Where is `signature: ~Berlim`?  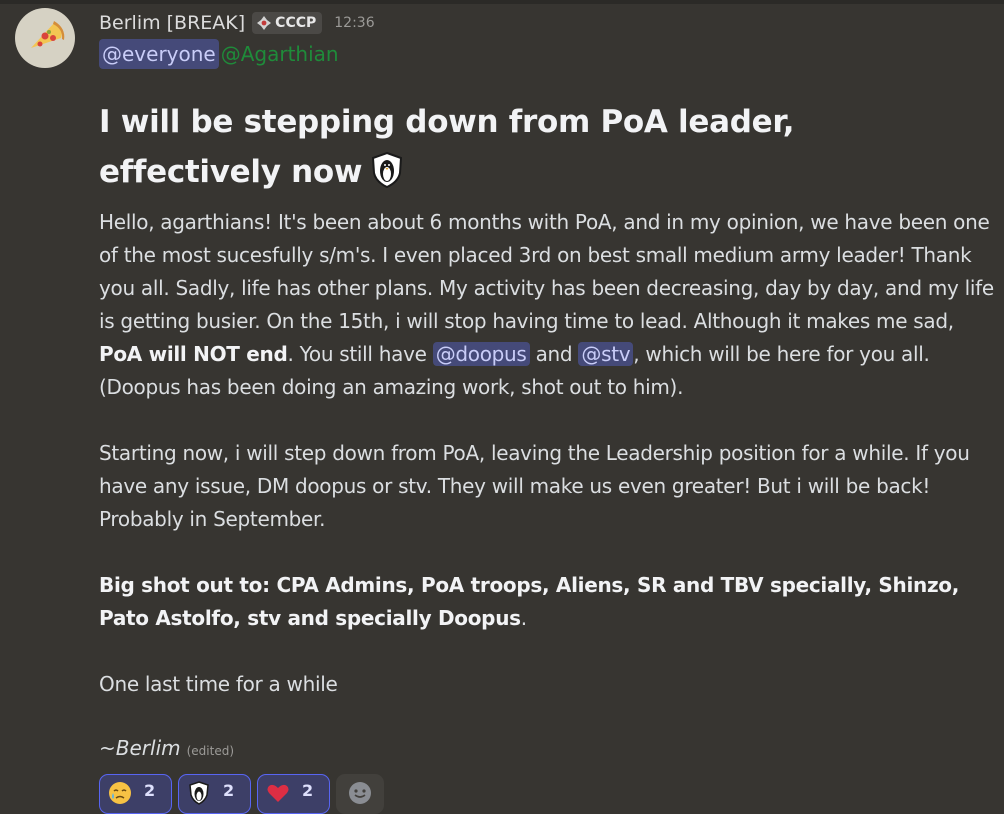
signature: ~Berlim is located at coordinates (140, 748).